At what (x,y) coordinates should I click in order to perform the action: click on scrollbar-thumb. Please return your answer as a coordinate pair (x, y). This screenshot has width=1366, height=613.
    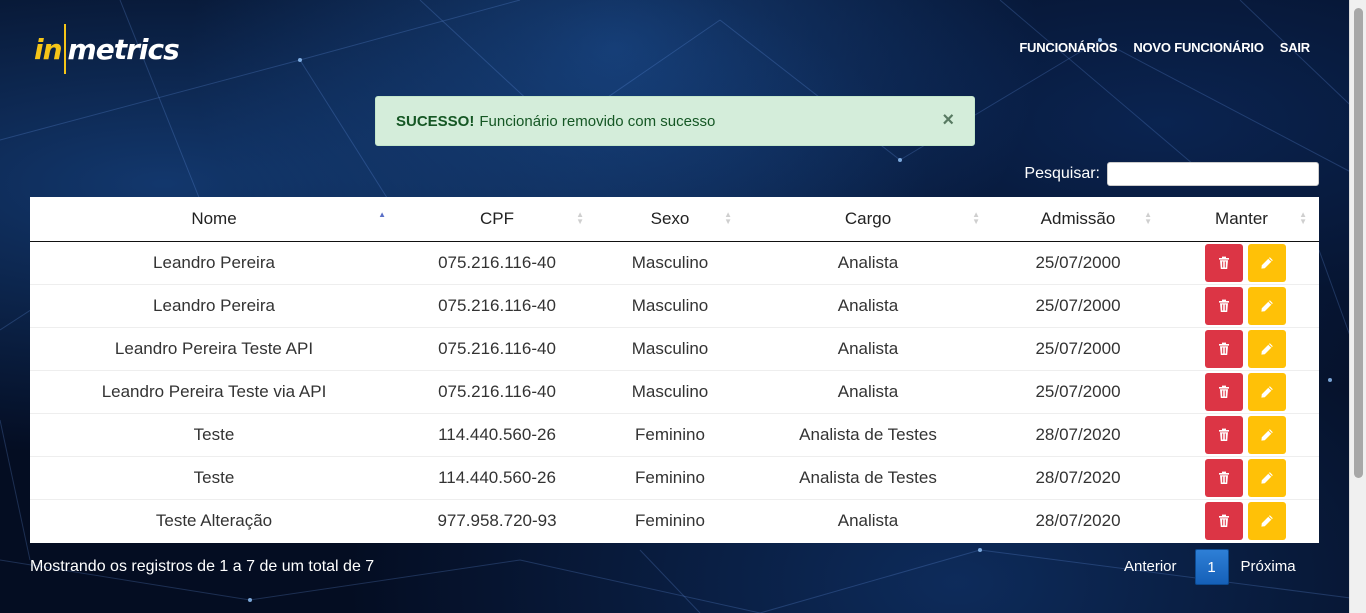
    Looking at the image, I should click on (1358, 243).